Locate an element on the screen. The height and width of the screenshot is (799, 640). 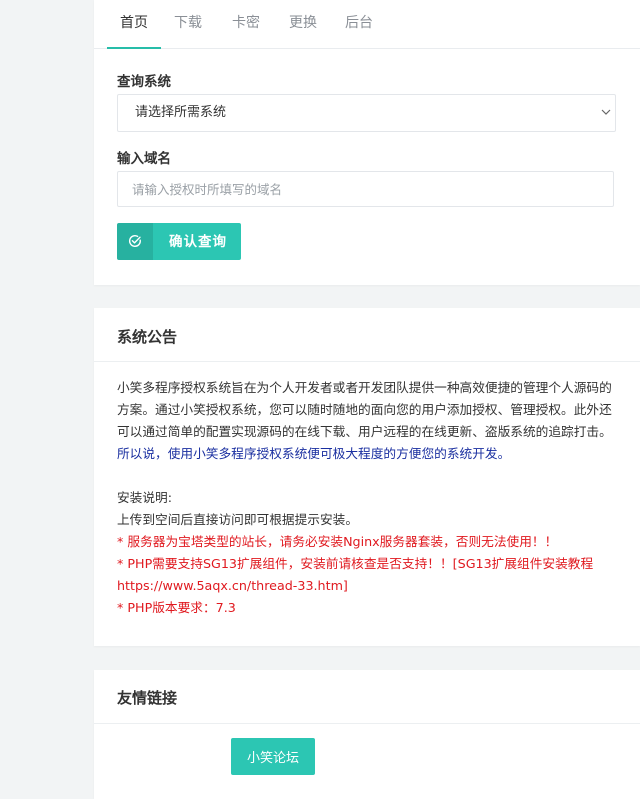
tab-replace: 更换 is located at coordinates (303, 24).